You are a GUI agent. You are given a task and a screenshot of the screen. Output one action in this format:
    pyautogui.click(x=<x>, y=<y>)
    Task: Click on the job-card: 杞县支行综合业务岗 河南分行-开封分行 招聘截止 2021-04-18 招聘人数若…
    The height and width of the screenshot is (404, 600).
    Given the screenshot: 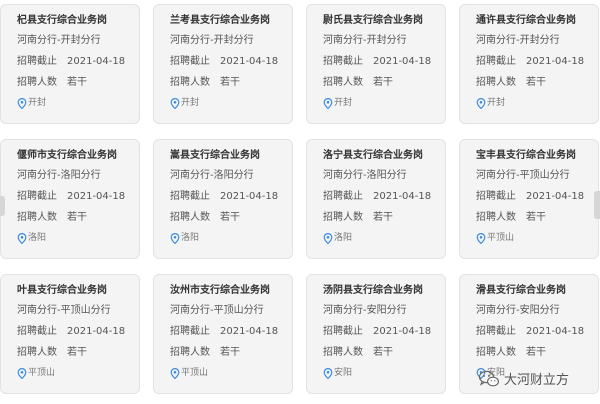 What is the action you would take?
    pyautogui.click(x=70, y=64)
    